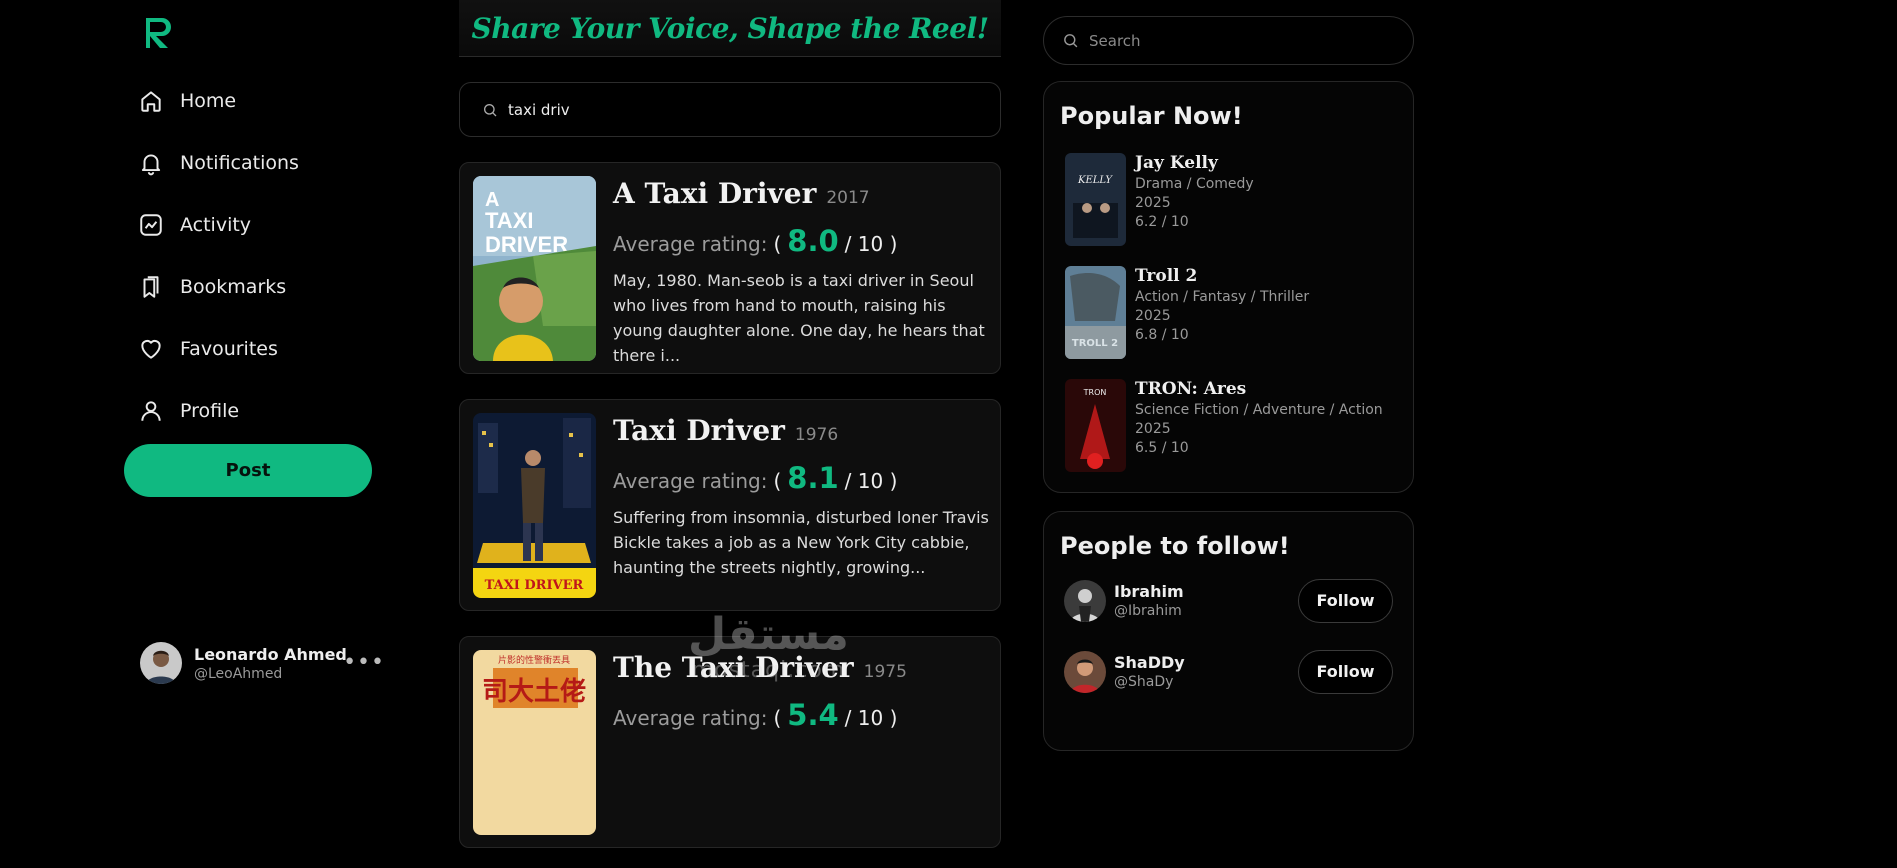 The width and height of the screenshot is (1897, 868). I want to click on heart-icon, so click(151, 349).